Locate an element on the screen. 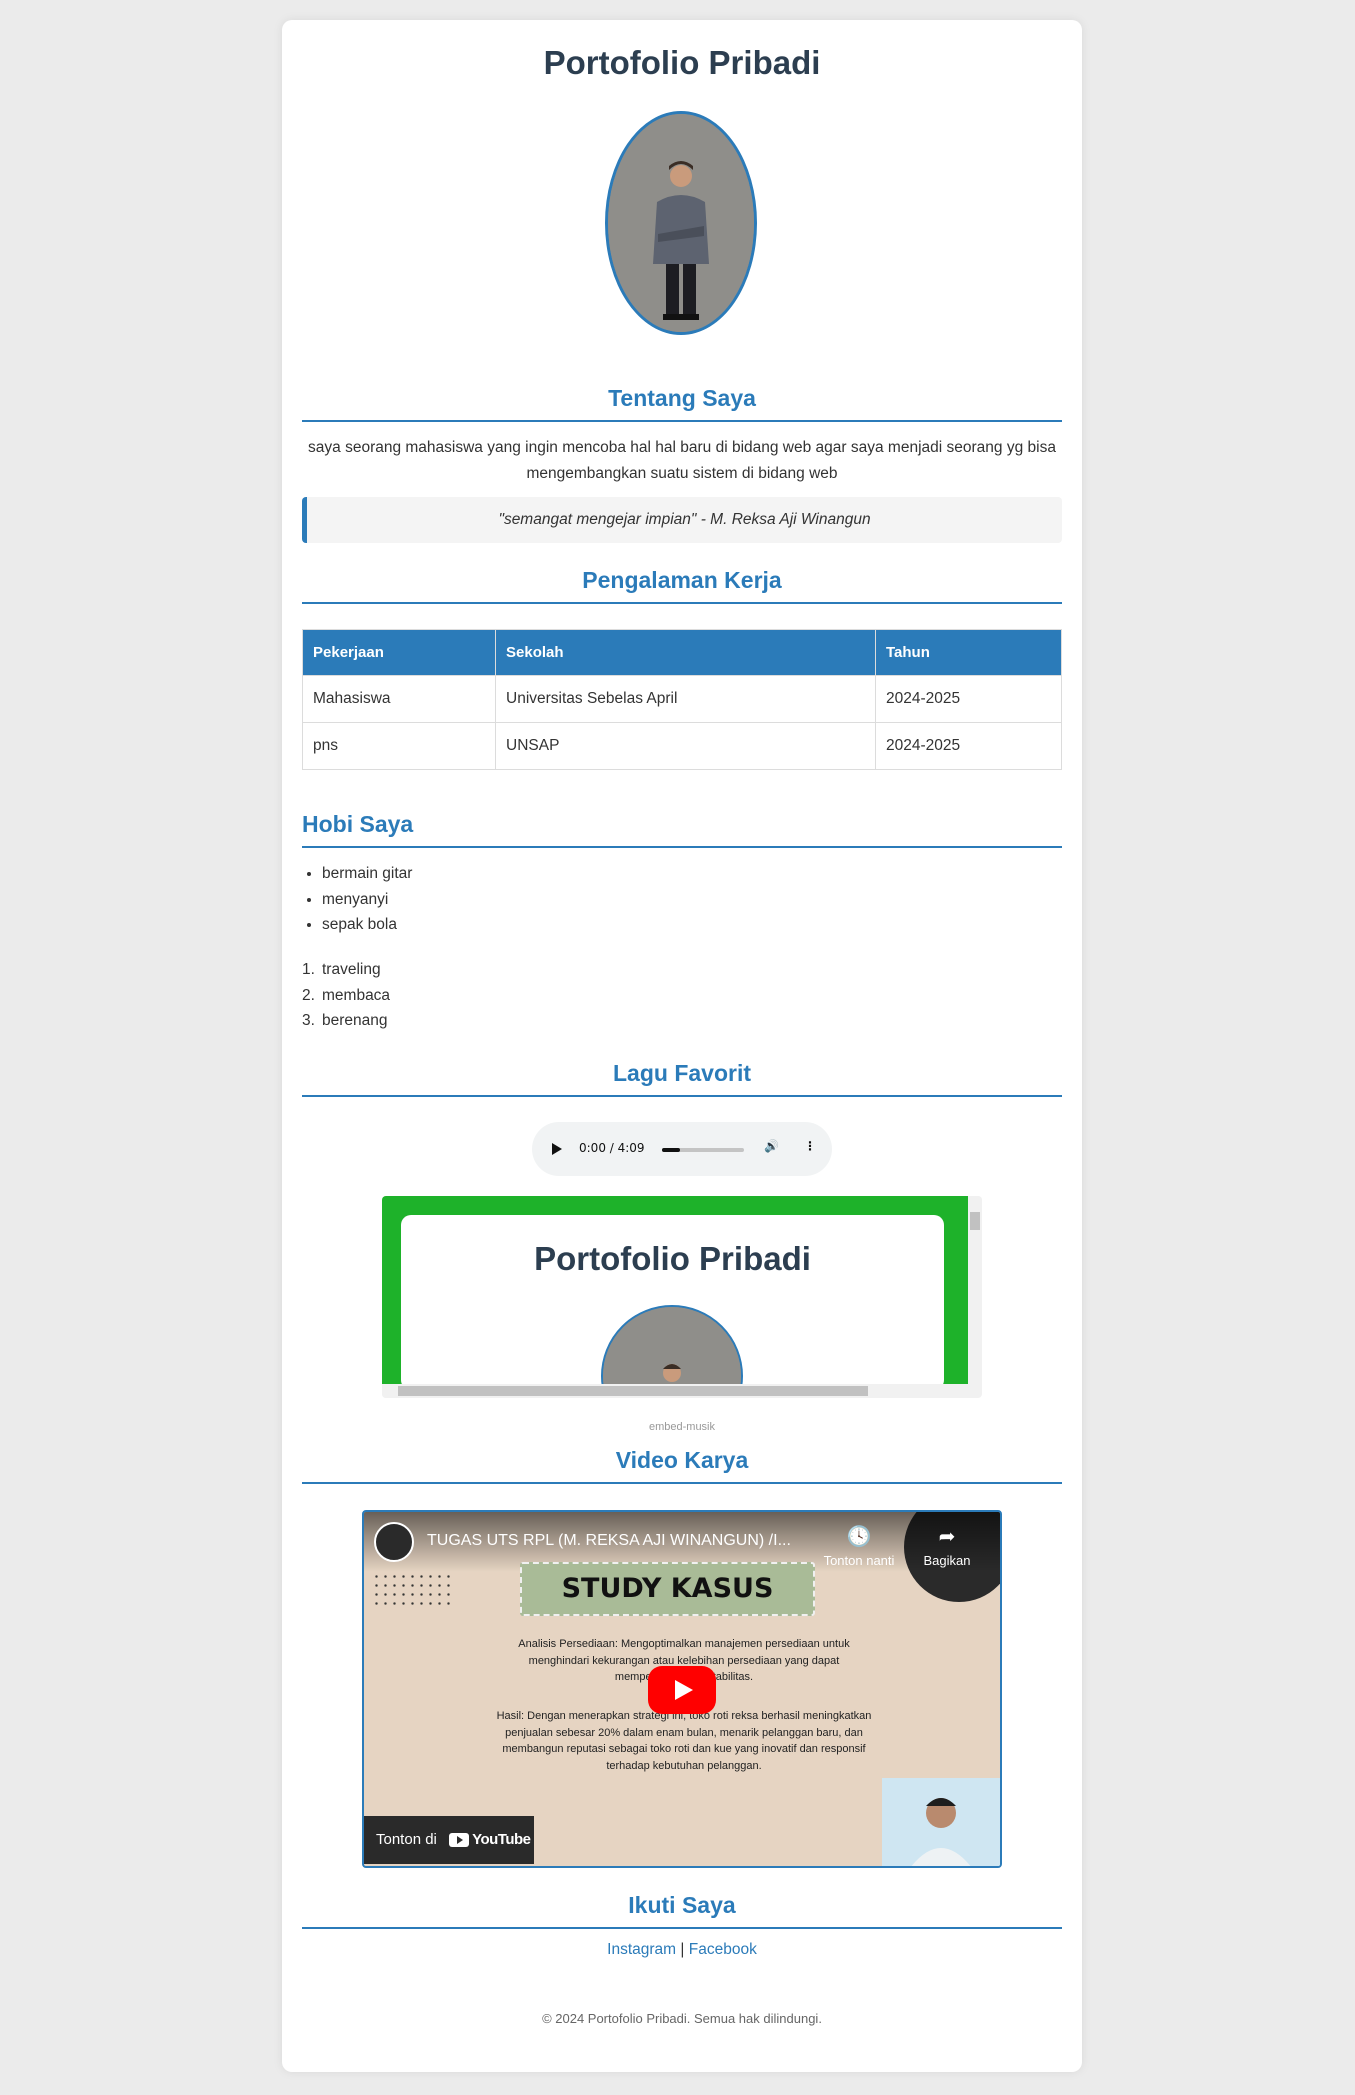  play-icon is located at coordinates (557, 1149).